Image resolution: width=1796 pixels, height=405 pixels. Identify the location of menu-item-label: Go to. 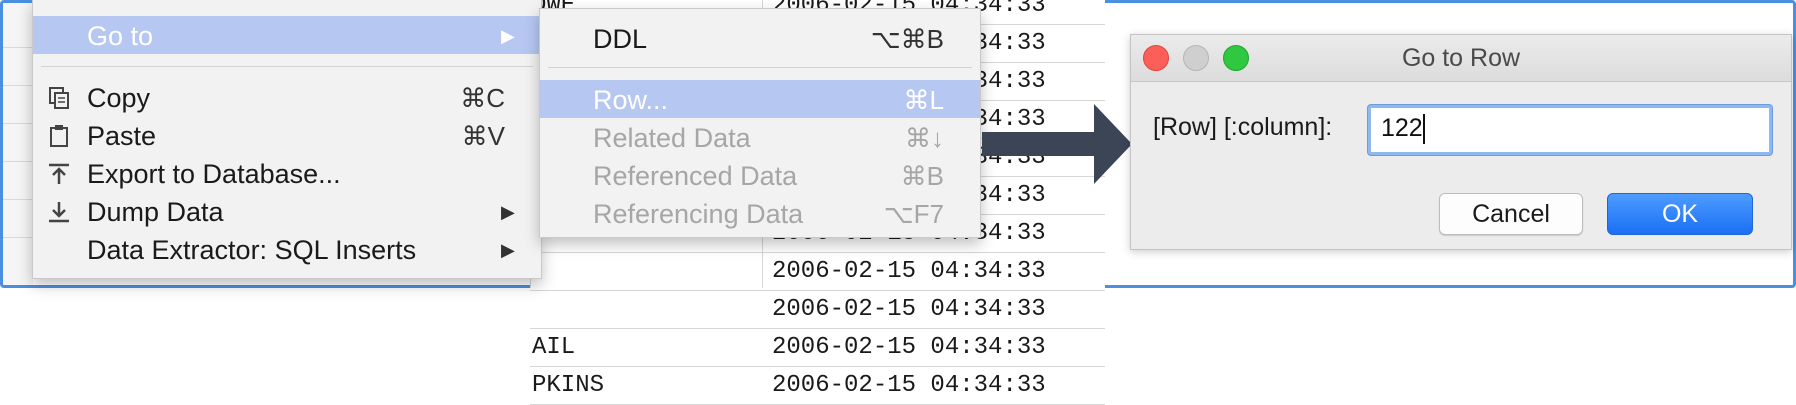
(120, 36).